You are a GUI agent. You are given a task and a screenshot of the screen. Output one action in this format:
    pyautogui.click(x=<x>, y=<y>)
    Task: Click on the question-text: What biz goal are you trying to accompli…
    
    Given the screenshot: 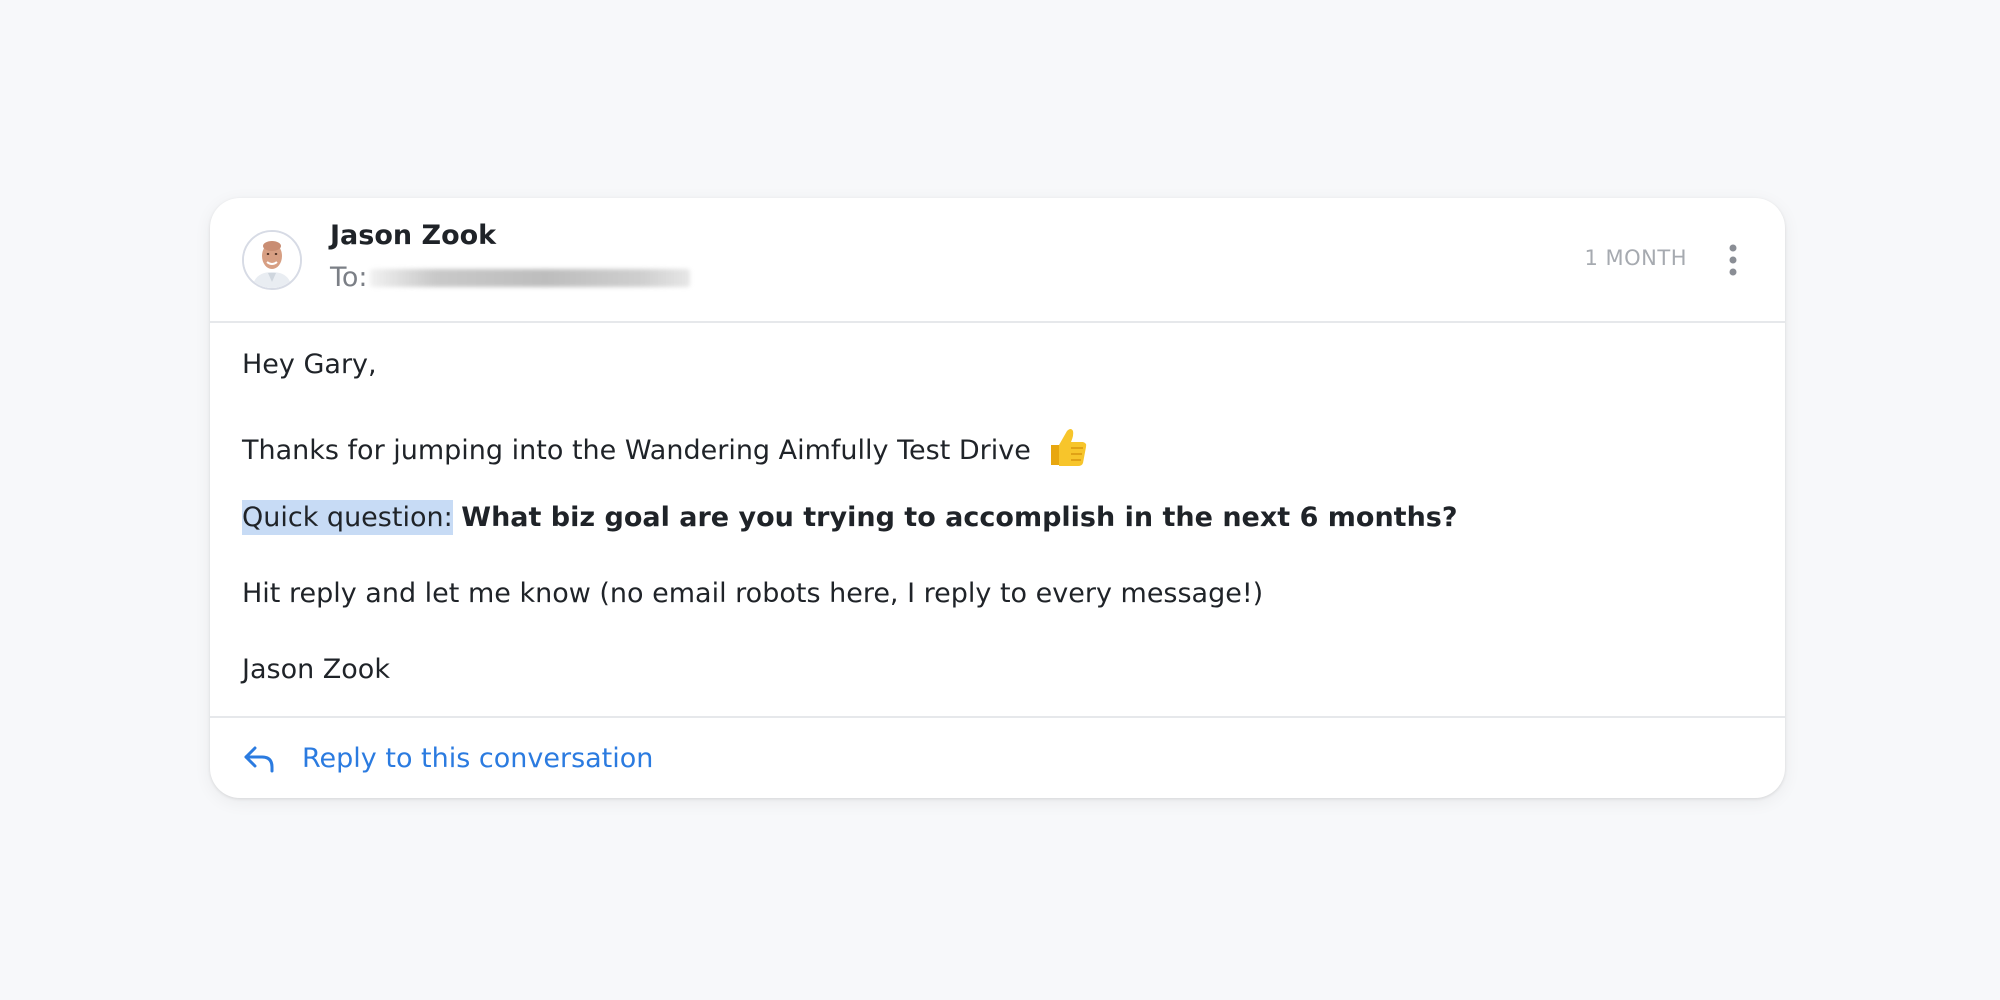 What is the action you would take?
    pyautogui.click(x=959, y=517)
    